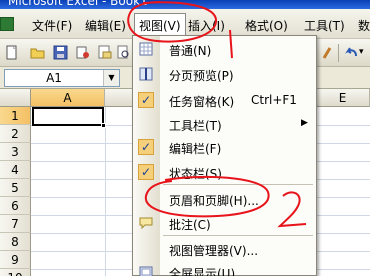 The width and height of the screenshot is (370, 276). I want to click on email-icon, so click(104, 52).